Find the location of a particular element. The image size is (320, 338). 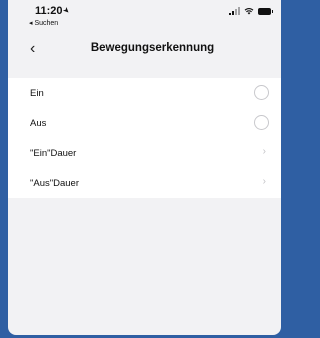

option-label: Aus is located at coordinates (38, 123).